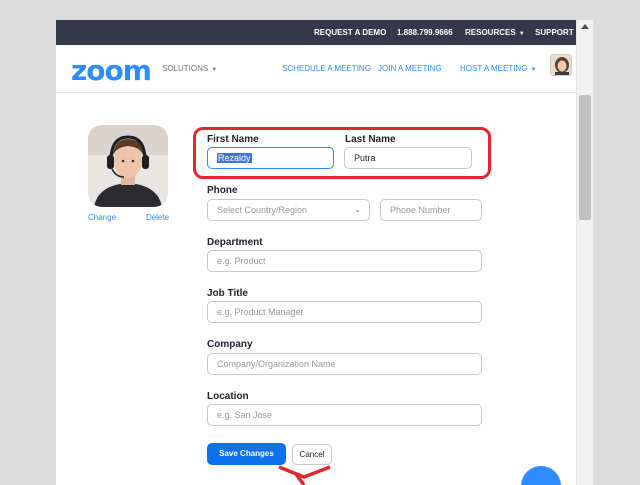 The width and height of the screenshot is (640, 485). I want to click on avatar-image, so click(561, 65).